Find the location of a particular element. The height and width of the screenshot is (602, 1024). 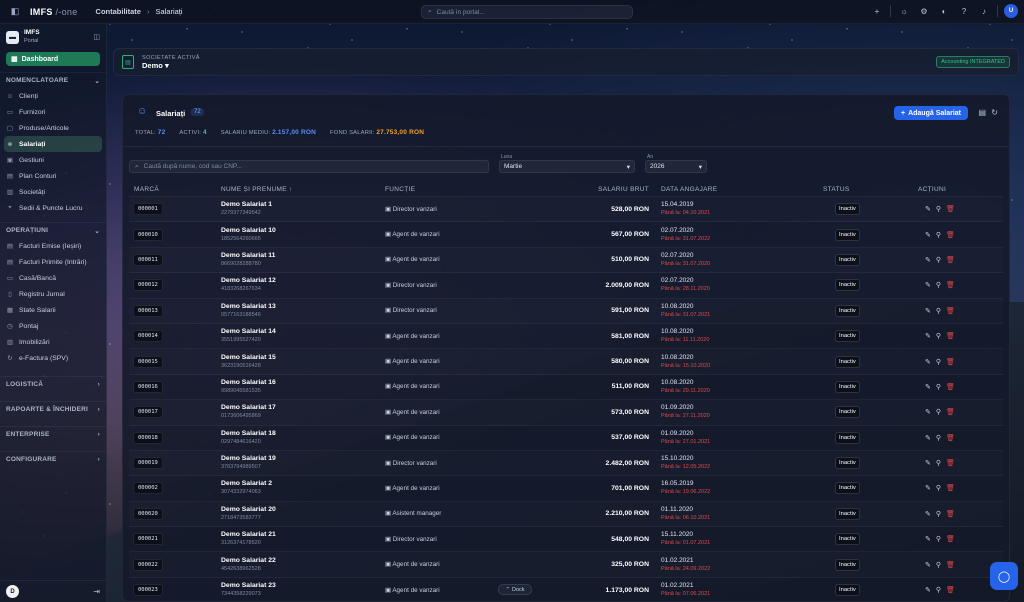

employee-name: Demo Salariat 17 is located at coordinates (303, 408).